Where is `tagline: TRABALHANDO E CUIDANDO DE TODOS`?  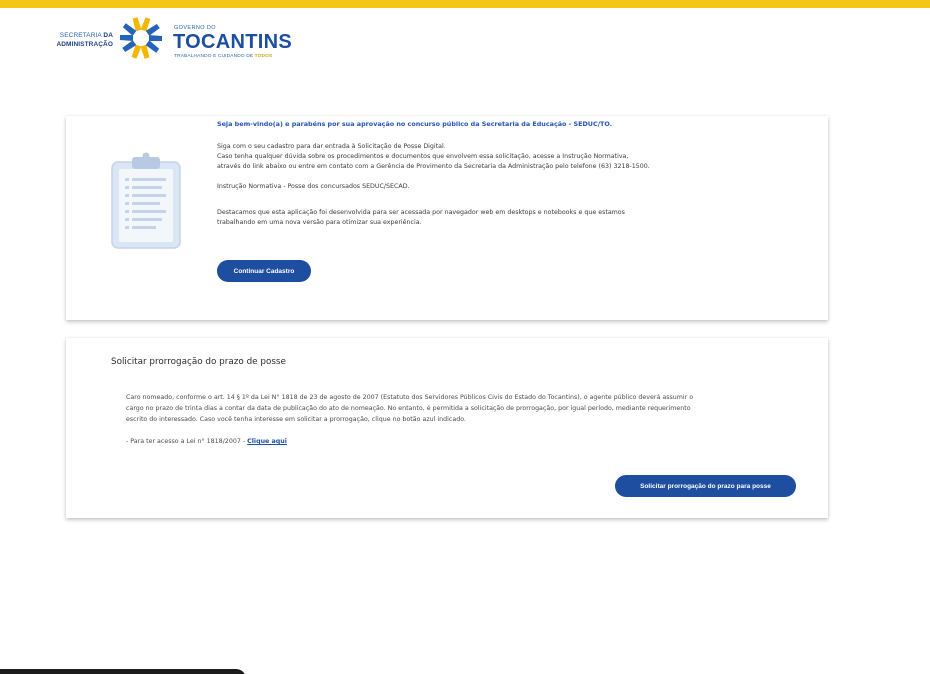 tagline: TRABALHANDO E CUIDANDO DE TODOS is located at coordinates (223, 56).